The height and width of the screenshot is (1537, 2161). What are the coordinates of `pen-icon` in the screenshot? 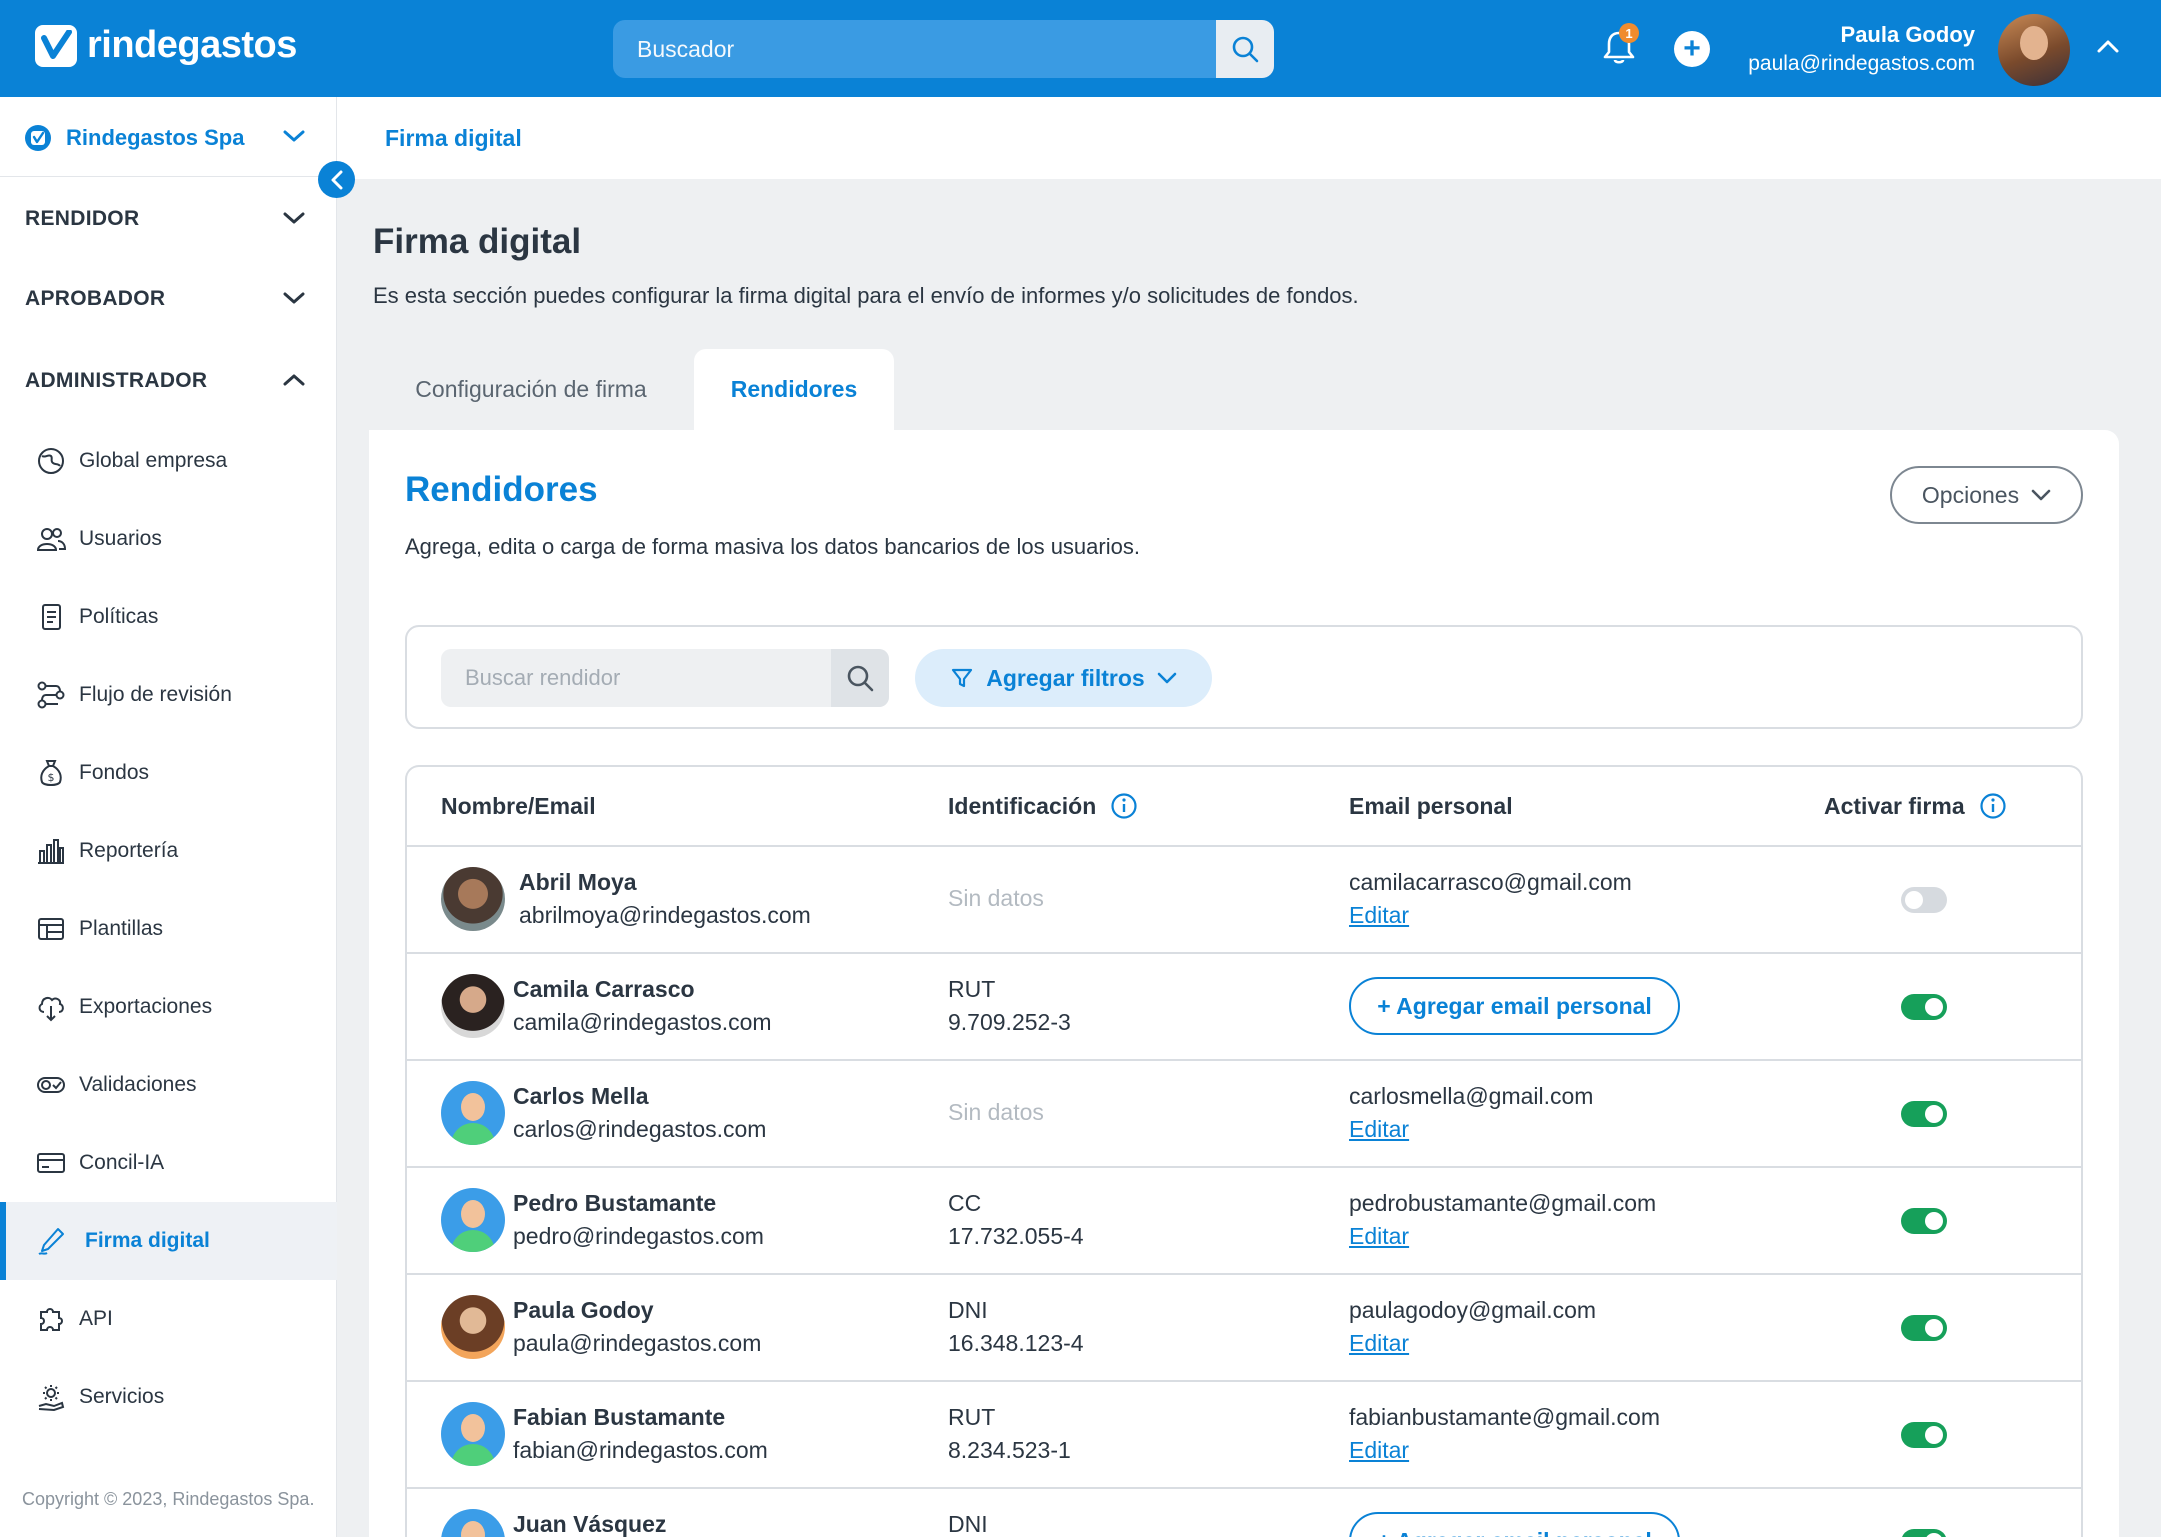 It's located at (51, 1241).